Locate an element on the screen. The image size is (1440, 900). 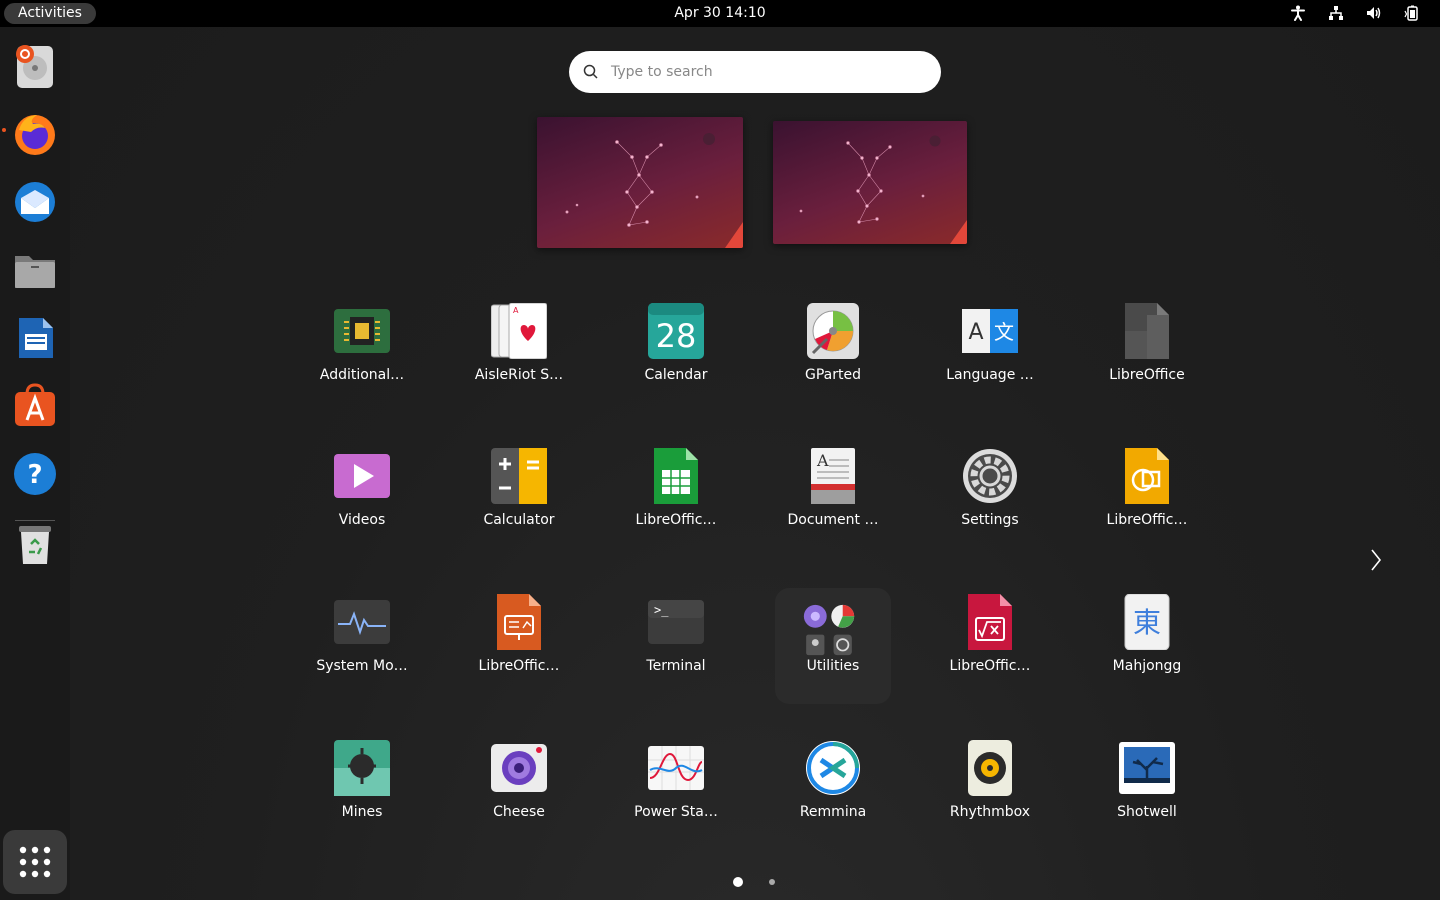
activities-button: Activities is located at coordinates (50, 13).